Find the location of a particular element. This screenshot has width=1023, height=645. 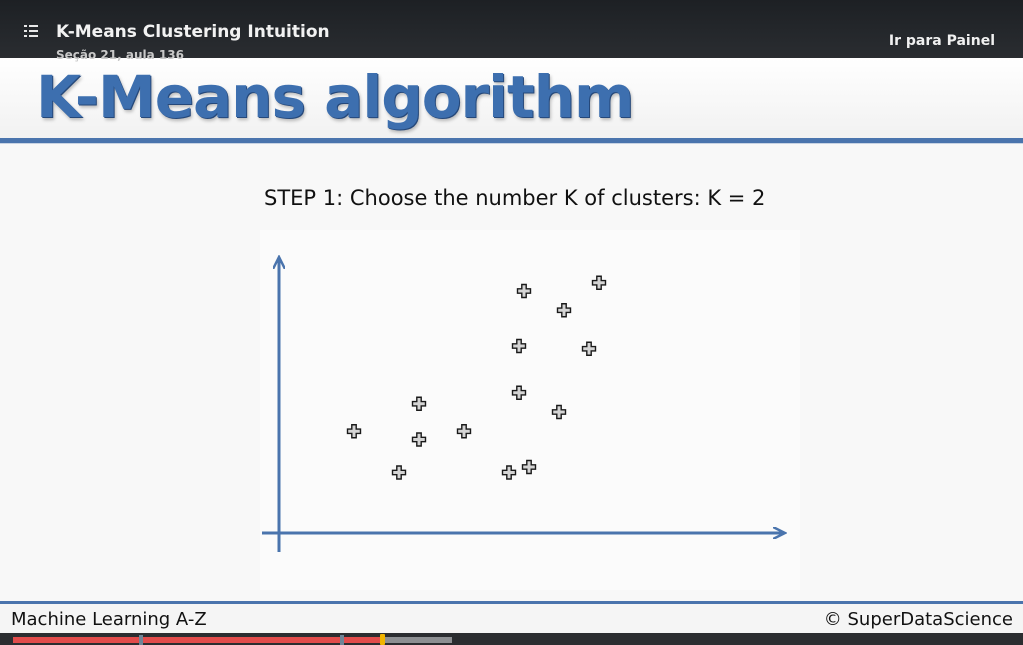

progress-played is located at coordinates (197, 640).